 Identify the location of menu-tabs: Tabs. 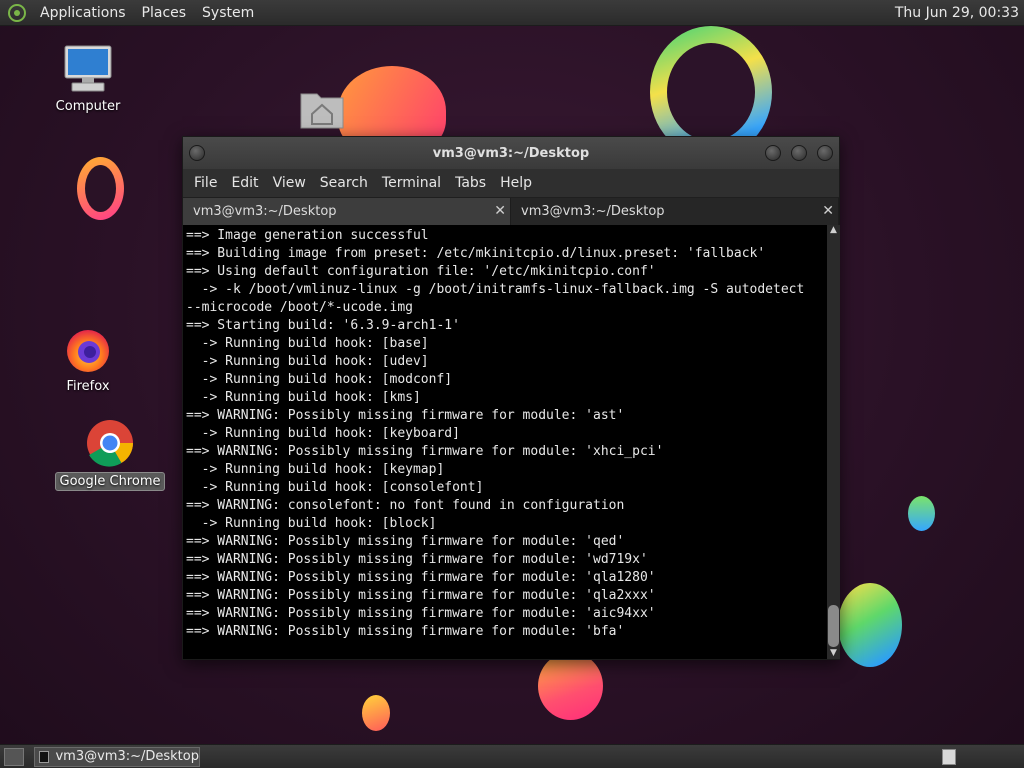
(470, 183).